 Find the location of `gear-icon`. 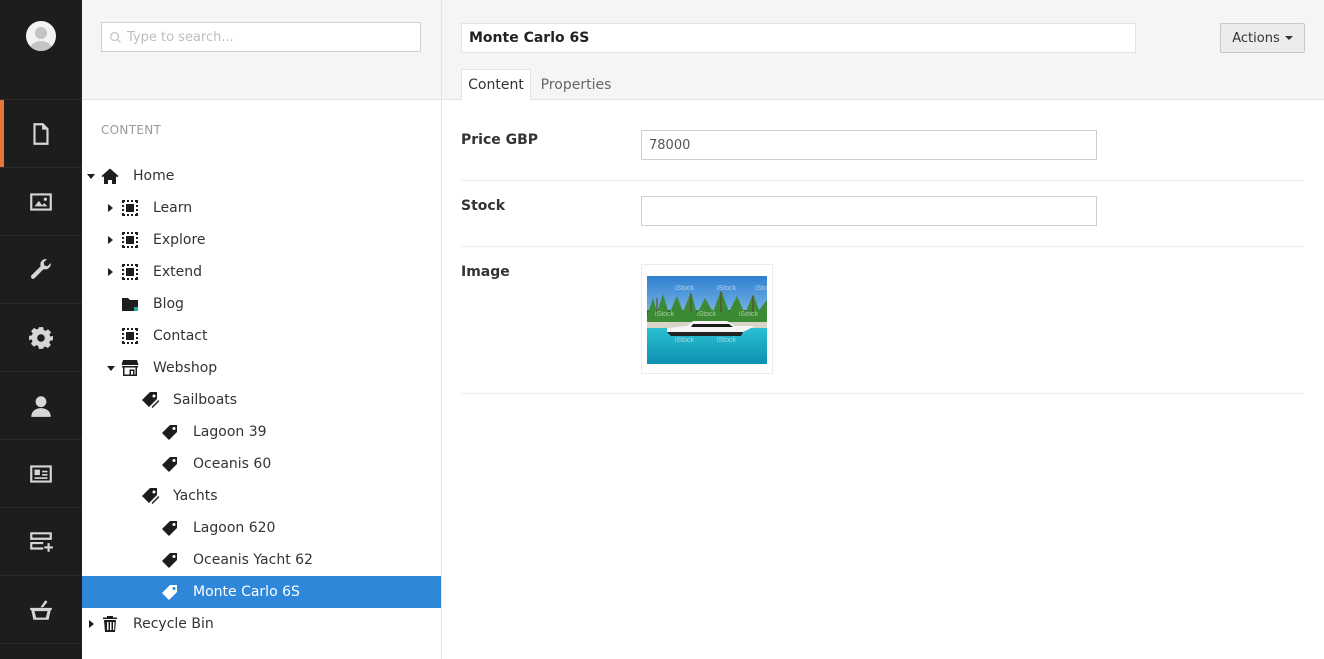

gear-icon is located at coordinates (41, 337).